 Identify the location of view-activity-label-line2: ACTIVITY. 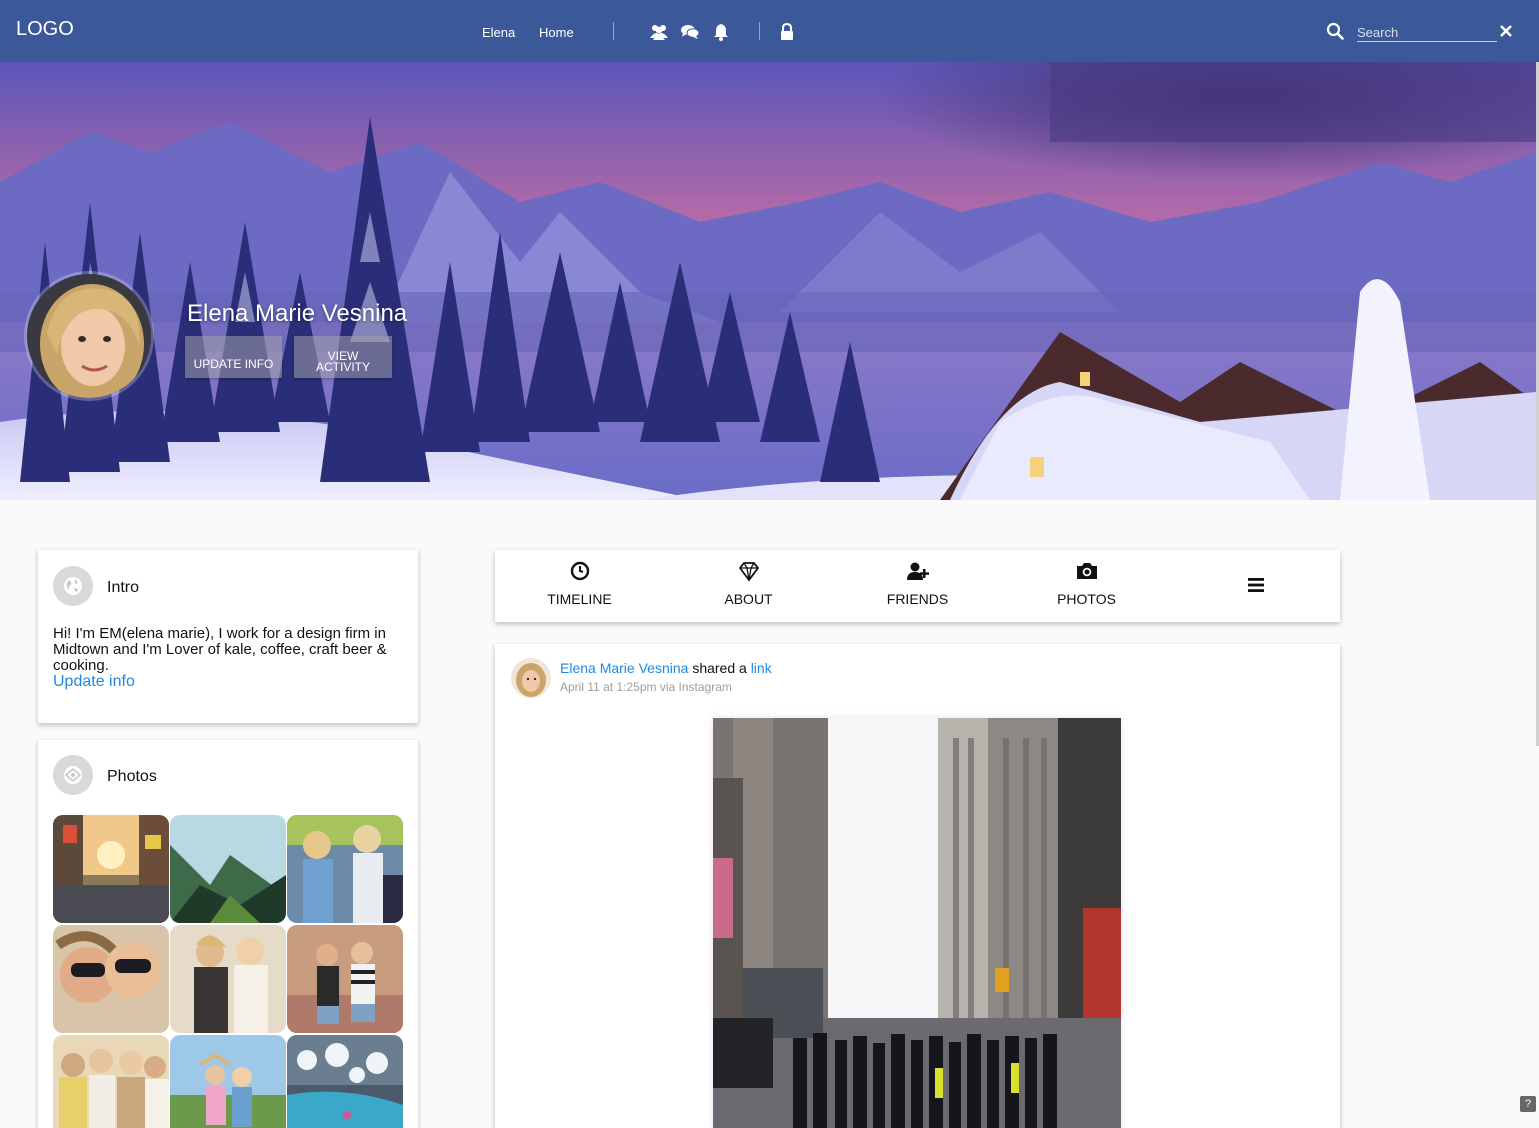
(342, 366).